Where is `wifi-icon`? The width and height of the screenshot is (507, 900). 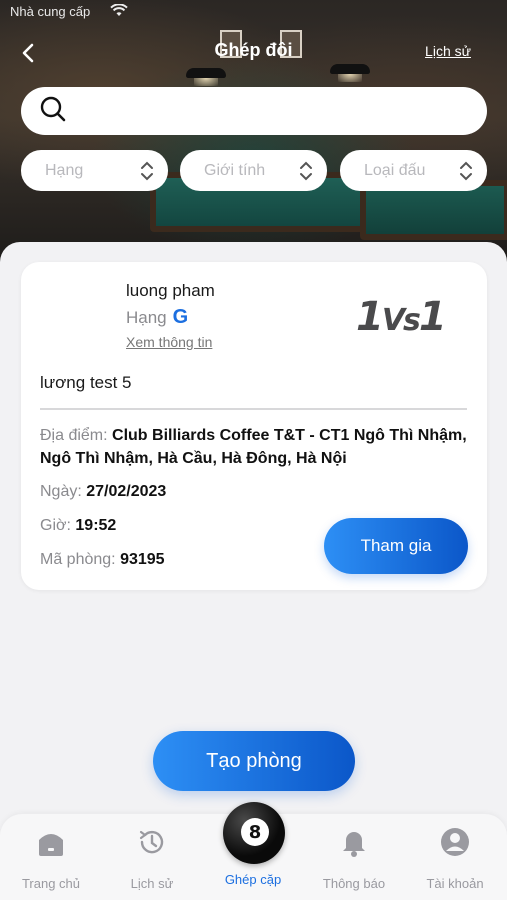 wifi-icon is located at coordinates (119, 12).